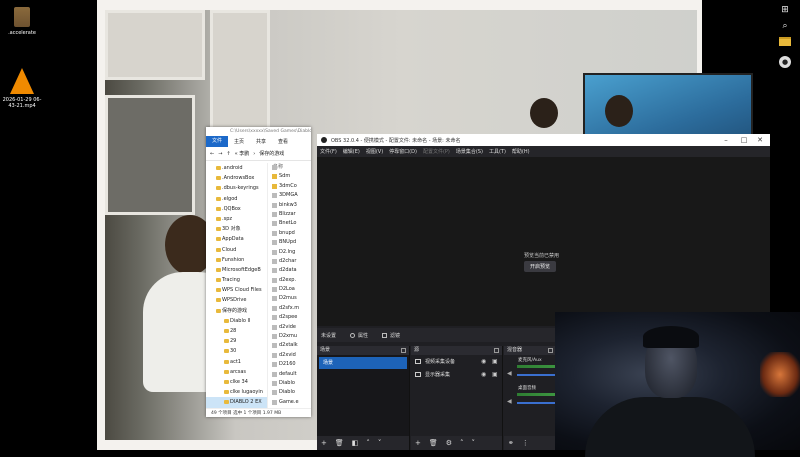  Describe the element at coordinates (236, 280) in the screenshot. I see `nav-item: Tracing` at that location.